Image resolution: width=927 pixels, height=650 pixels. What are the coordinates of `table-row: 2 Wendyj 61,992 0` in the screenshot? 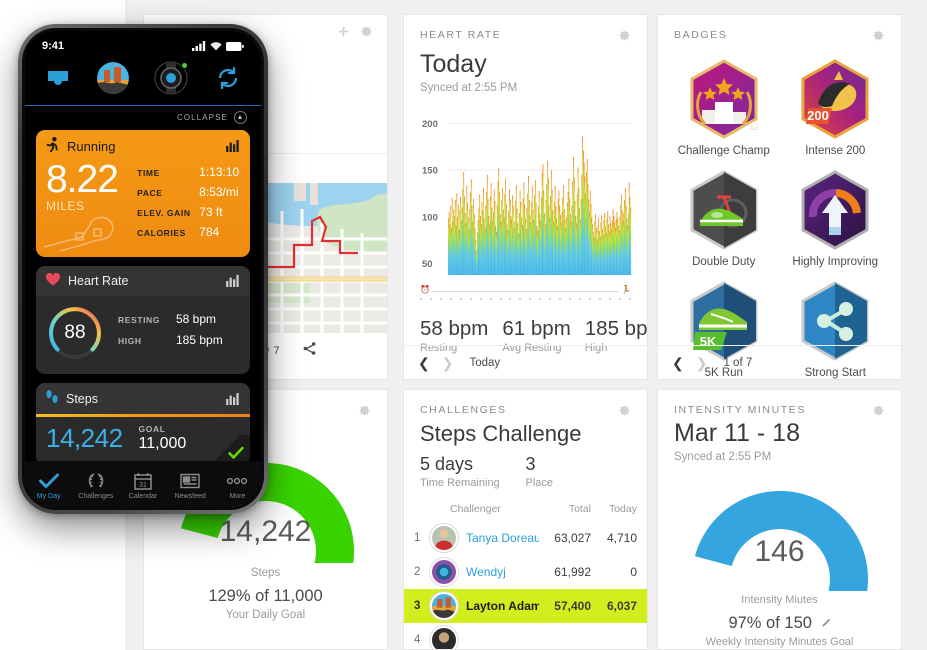 It's located at (525, 572).